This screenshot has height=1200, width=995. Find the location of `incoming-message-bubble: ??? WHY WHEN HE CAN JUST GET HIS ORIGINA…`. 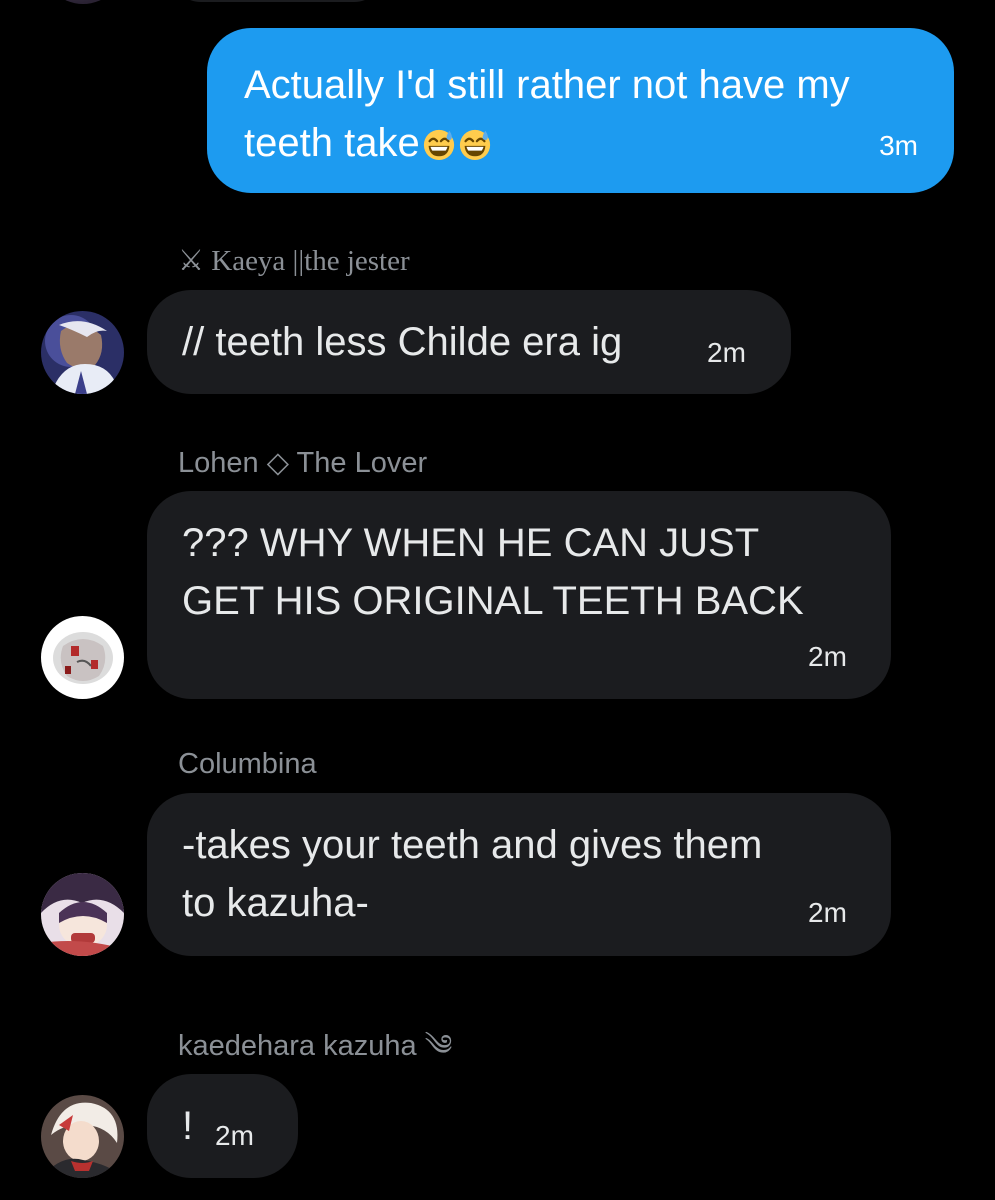

incoming-message-bubble: ??? WHY WHEN HE CAN JUST GET HIS ORIGINA… is located at coordinates (519, 595).